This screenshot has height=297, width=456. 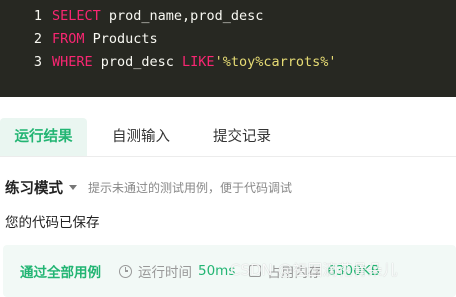 I want to click on sql-keyword: LIKE, so click(x=198, y=62).